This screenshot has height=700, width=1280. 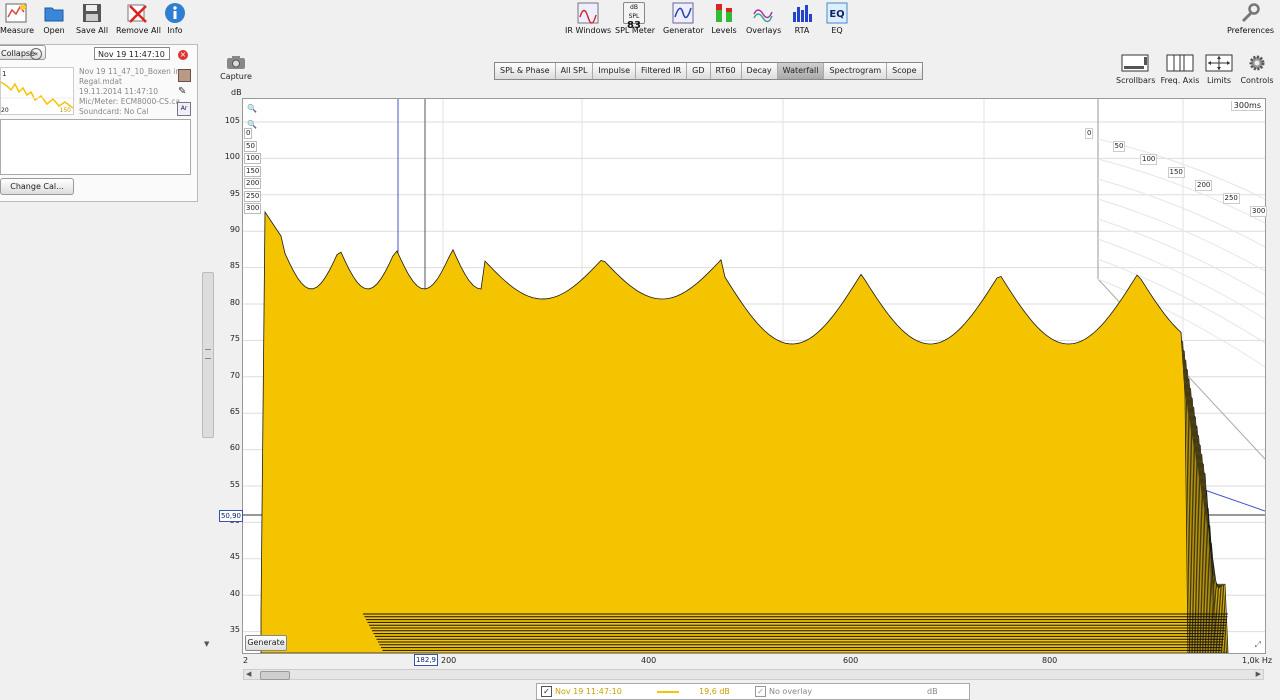 I want to click on scrollbars-button: Scrollbars, so click(x=1135, y=69).